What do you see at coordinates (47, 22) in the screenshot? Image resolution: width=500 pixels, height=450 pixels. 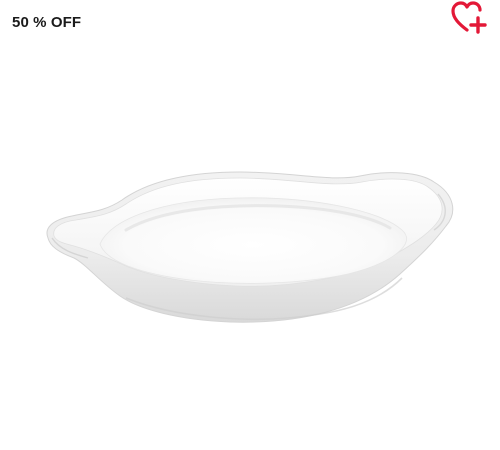 I see `discount-badge: 50 % OFF` at bounding box center [47, 22].